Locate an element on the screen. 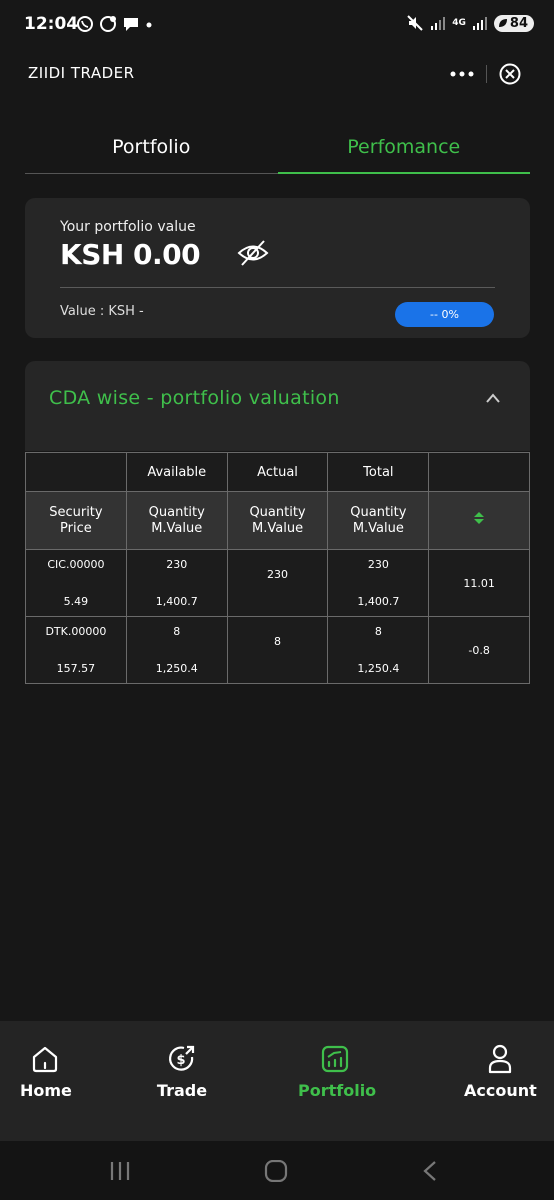 Image resolution: width=554 pixels, height=1200 pixels. nav-trade: $ Trade is located at coordinates (182, 1071).